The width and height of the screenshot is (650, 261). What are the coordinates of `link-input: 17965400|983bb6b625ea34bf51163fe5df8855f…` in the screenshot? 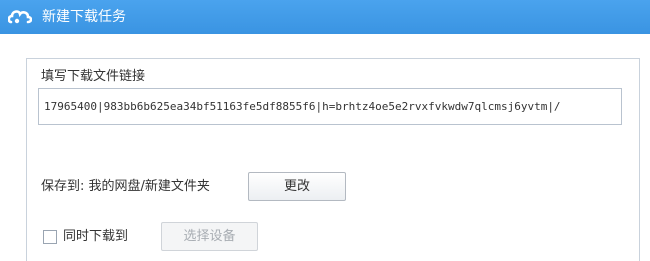 It's located at (330, 106).